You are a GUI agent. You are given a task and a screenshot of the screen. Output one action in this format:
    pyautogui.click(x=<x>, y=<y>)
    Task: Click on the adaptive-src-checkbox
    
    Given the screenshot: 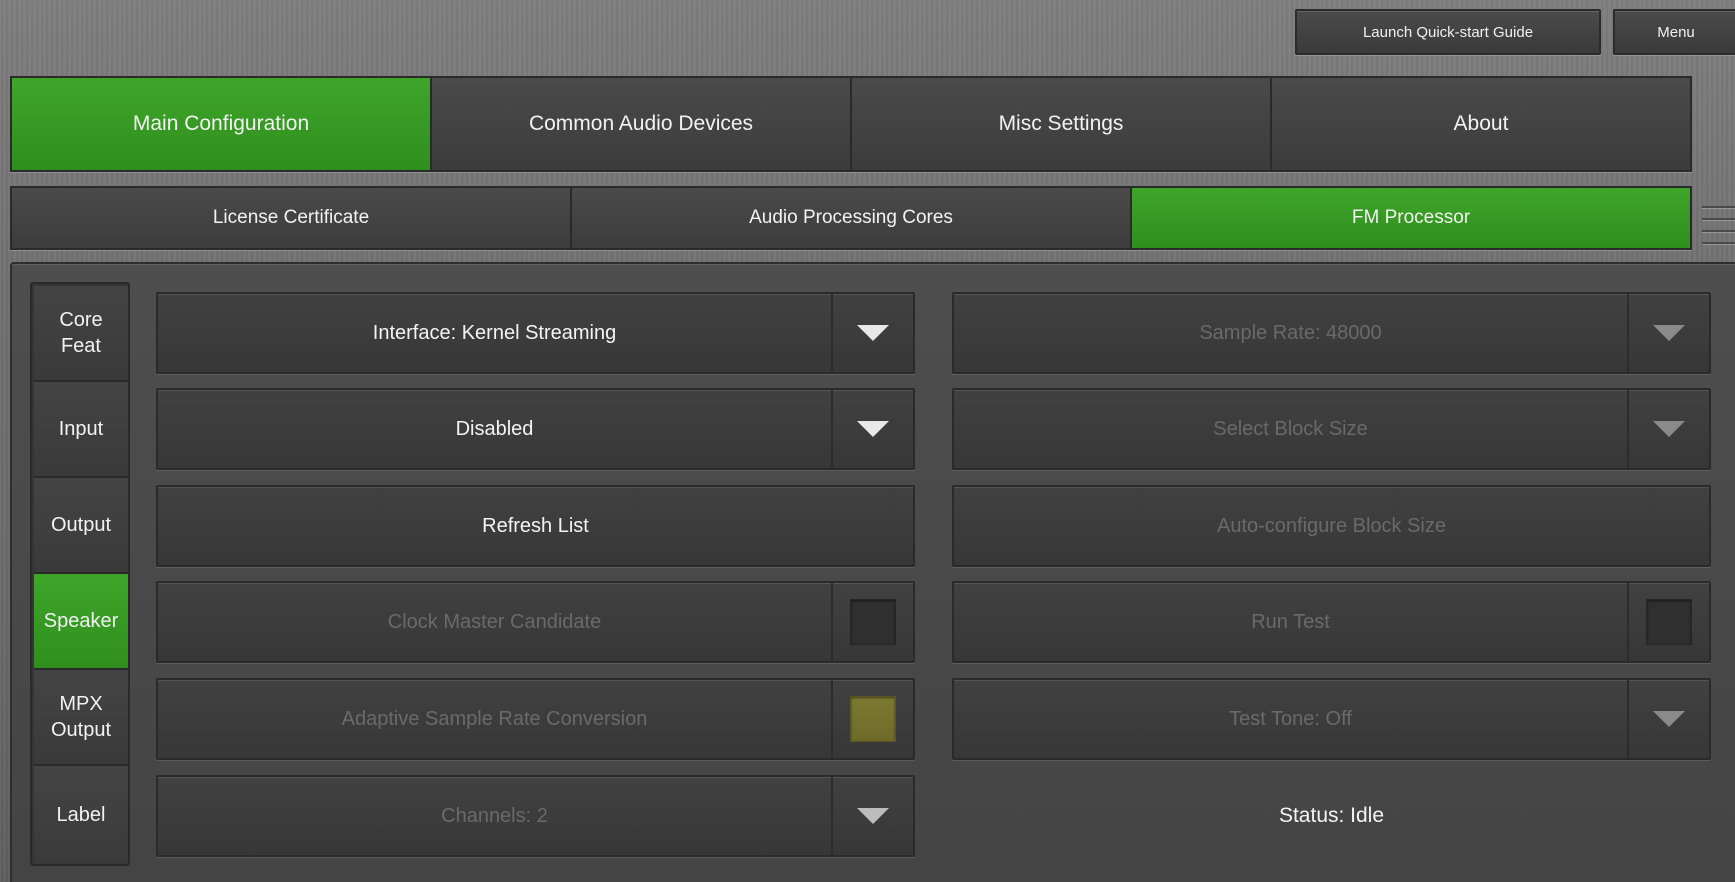 What is the action you would take?
    pyautogui.click(x=873, y=719)
    